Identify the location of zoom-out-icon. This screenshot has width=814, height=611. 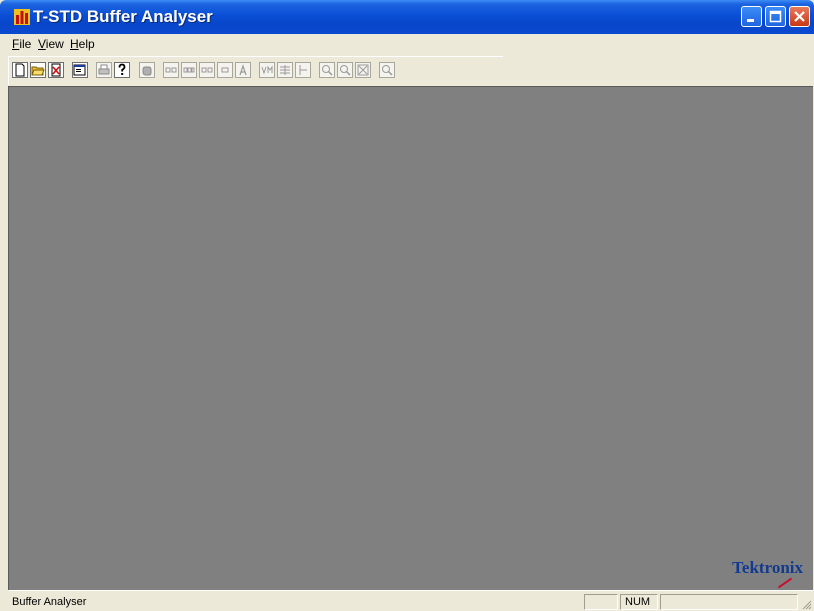
(345, 70).